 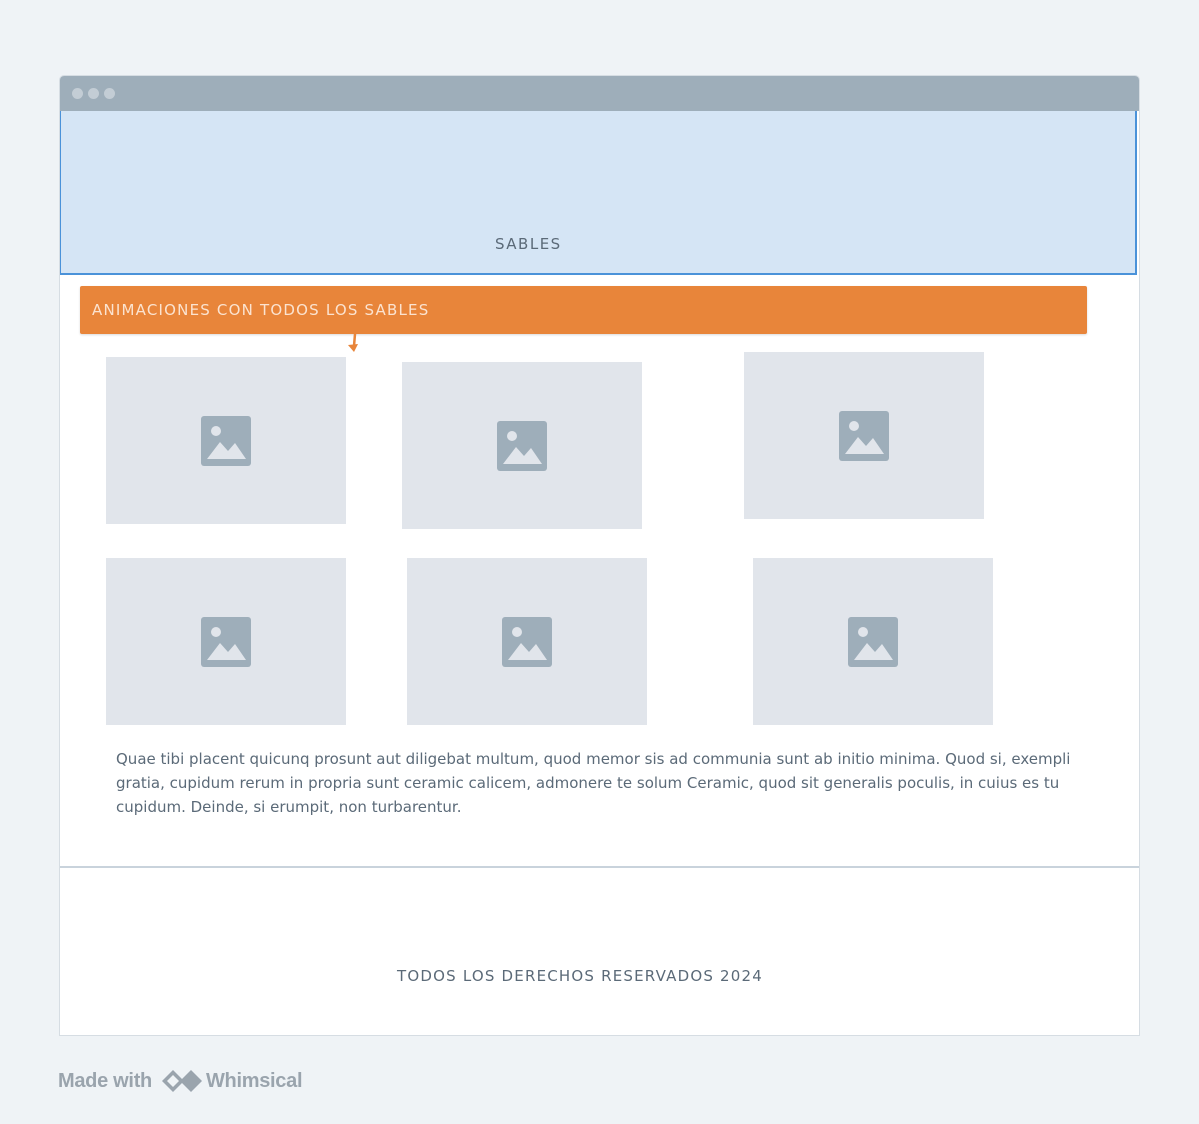 What do you see at coordinates (599, 93) in the screenshot?
I see `window-title-bar` at bounding box center [599, 93].